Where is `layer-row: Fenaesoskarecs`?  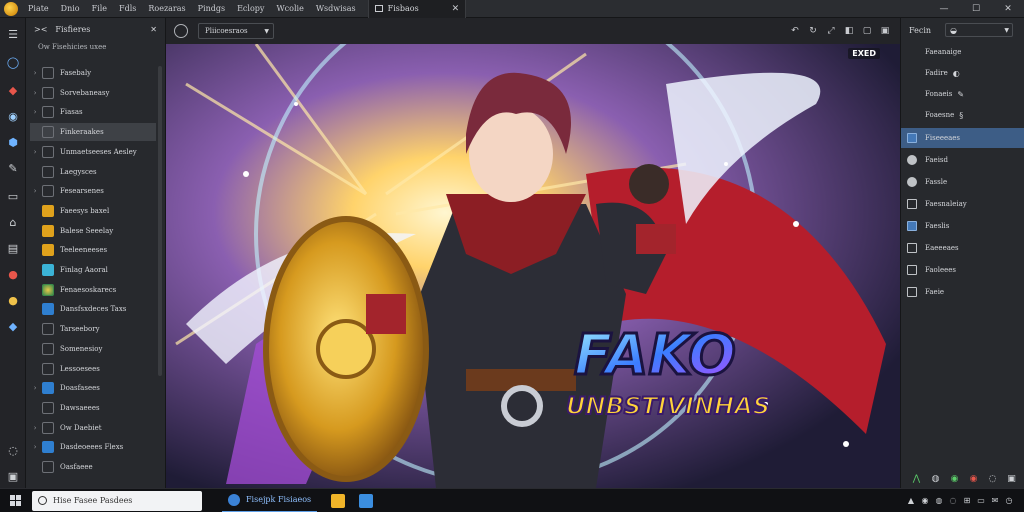
layer-row: Fenaesoskarecs is located at coordinates (93, 290).